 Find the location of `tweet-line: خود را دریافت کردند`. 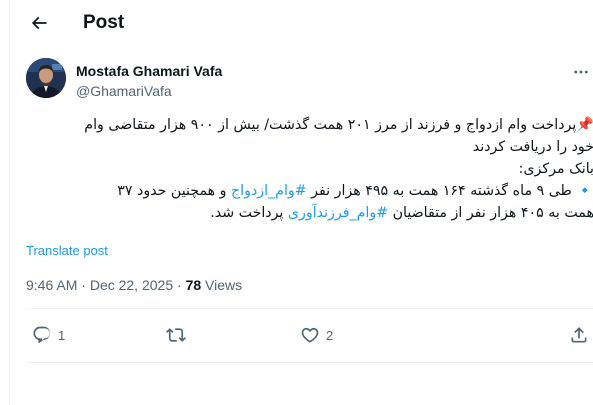

tweet-line: خود را دریافت کردند is located at coordinates (309, 147).